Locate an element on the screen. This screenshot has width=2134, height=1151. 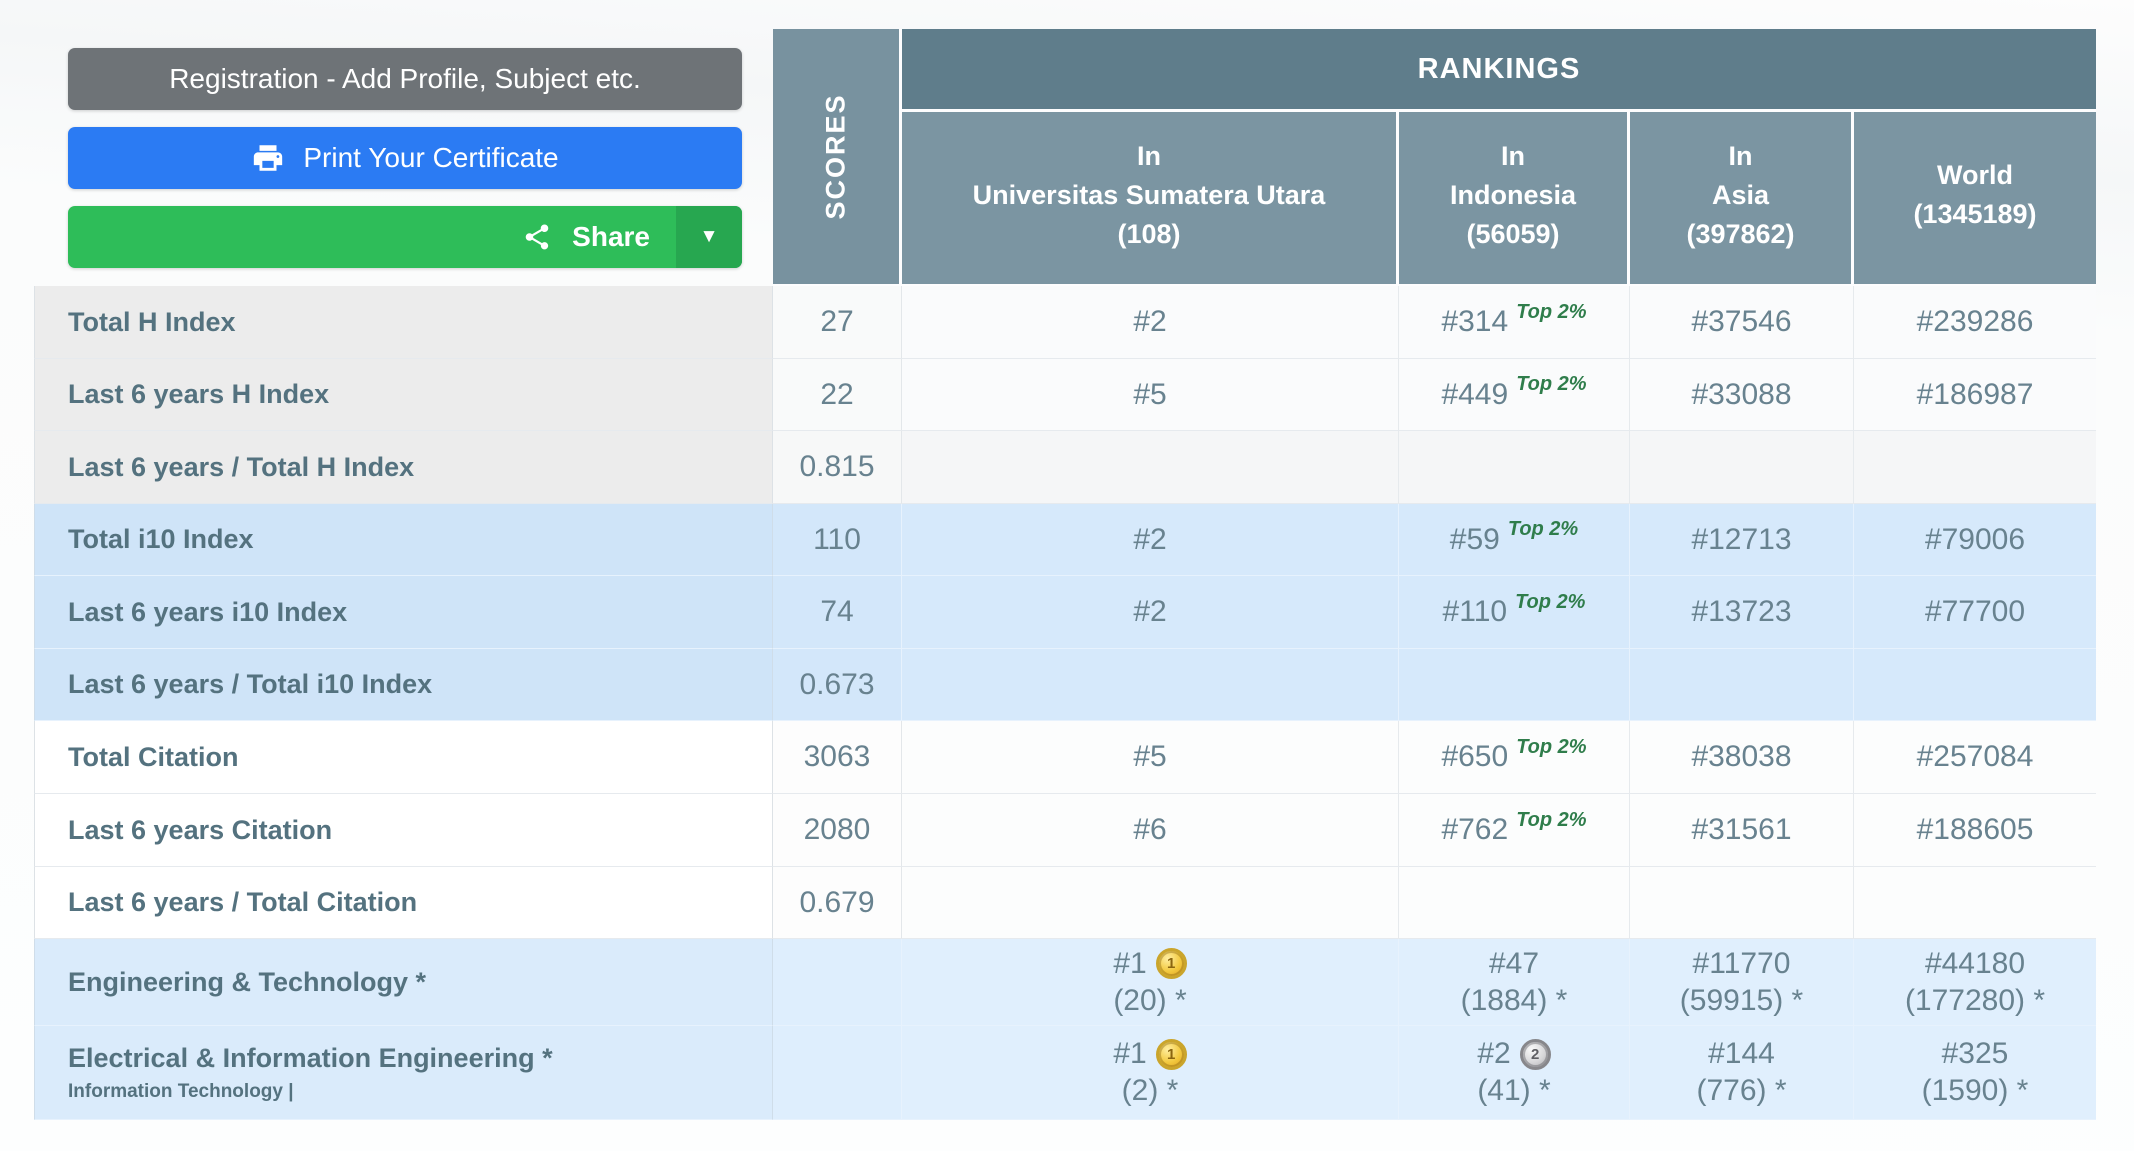
rank-cell: #12713 is located at coordinates (1742, 540).